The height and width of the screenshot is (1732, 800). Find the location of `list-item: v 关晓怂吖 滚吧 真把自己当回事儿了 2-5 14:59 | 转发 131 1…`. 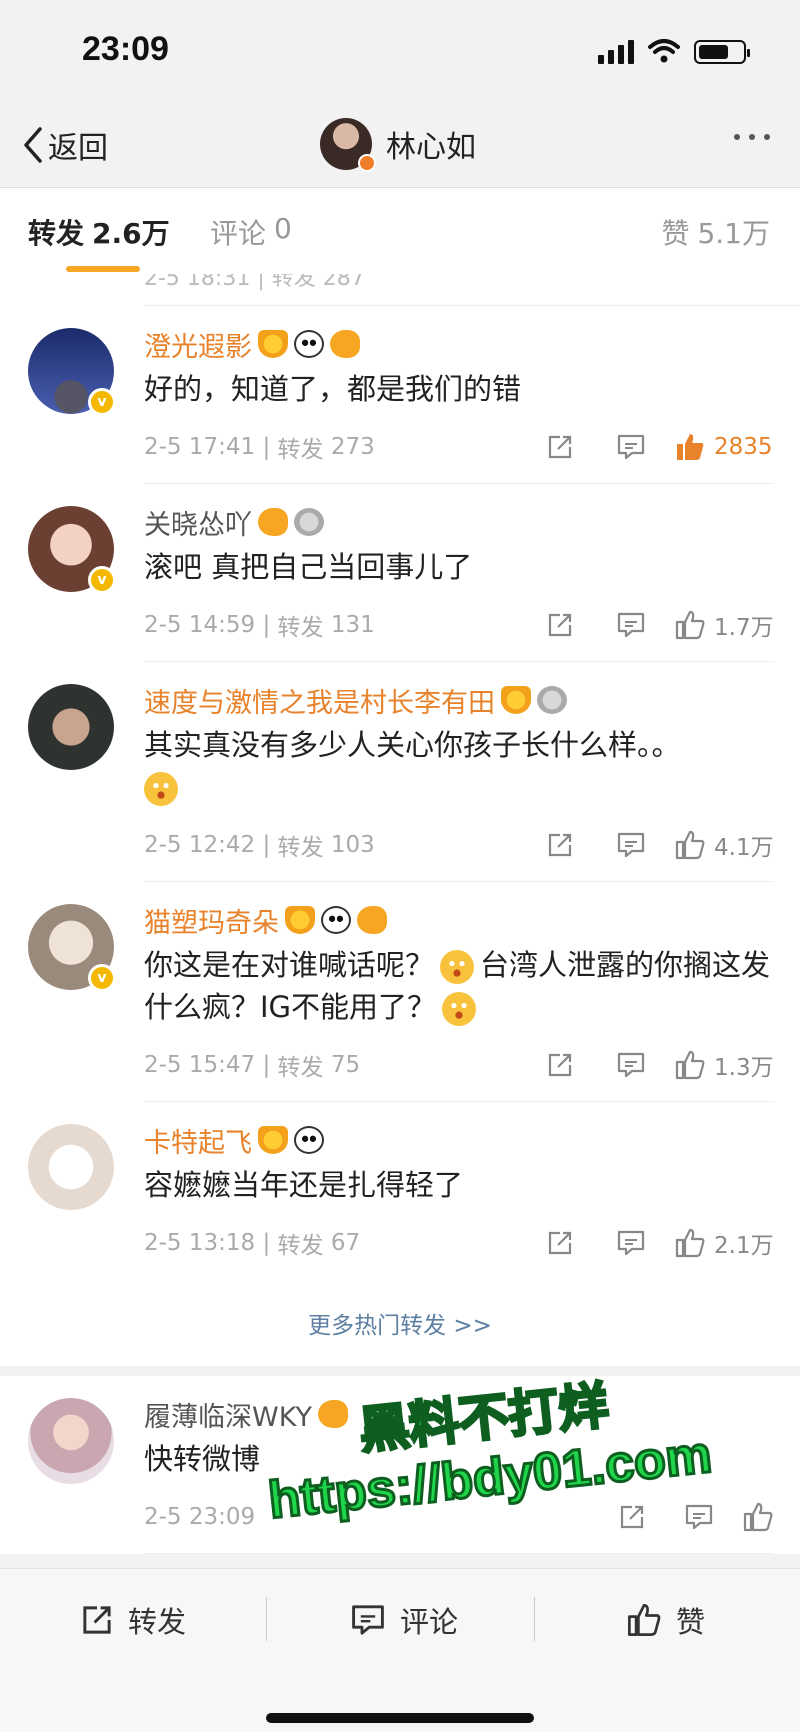

list-item: v 关晓怂吖 滚吧 真把自己当回事儿了 2-5 14:59 | 转发 131 1… is located at coordinates (400, 573).